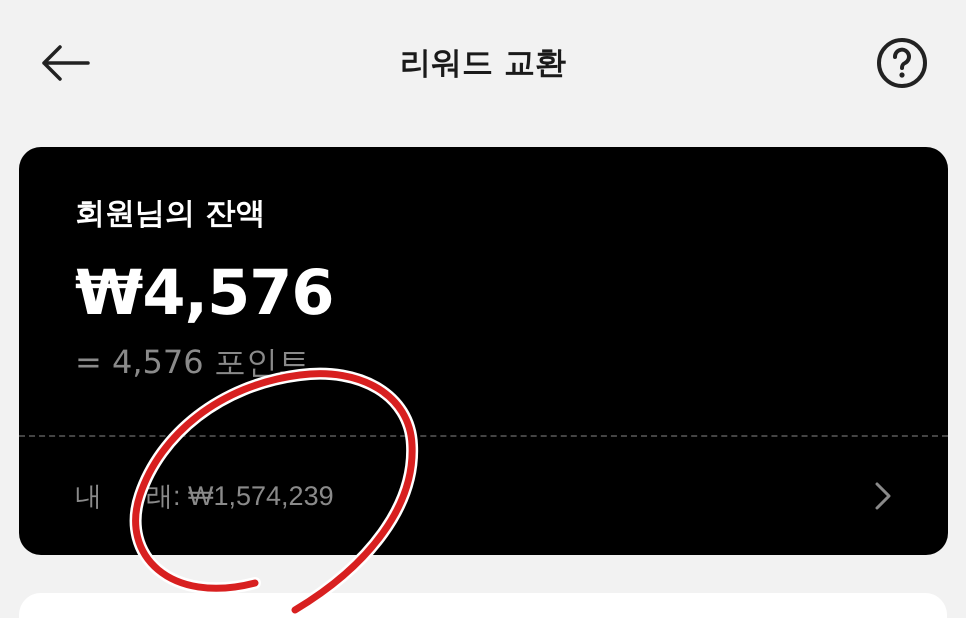  What do you see at coordinates (240, 496) in the screenshot?
I see `transactions-amount: 래: ₩1,574,239` at bounding box center [240, 496].